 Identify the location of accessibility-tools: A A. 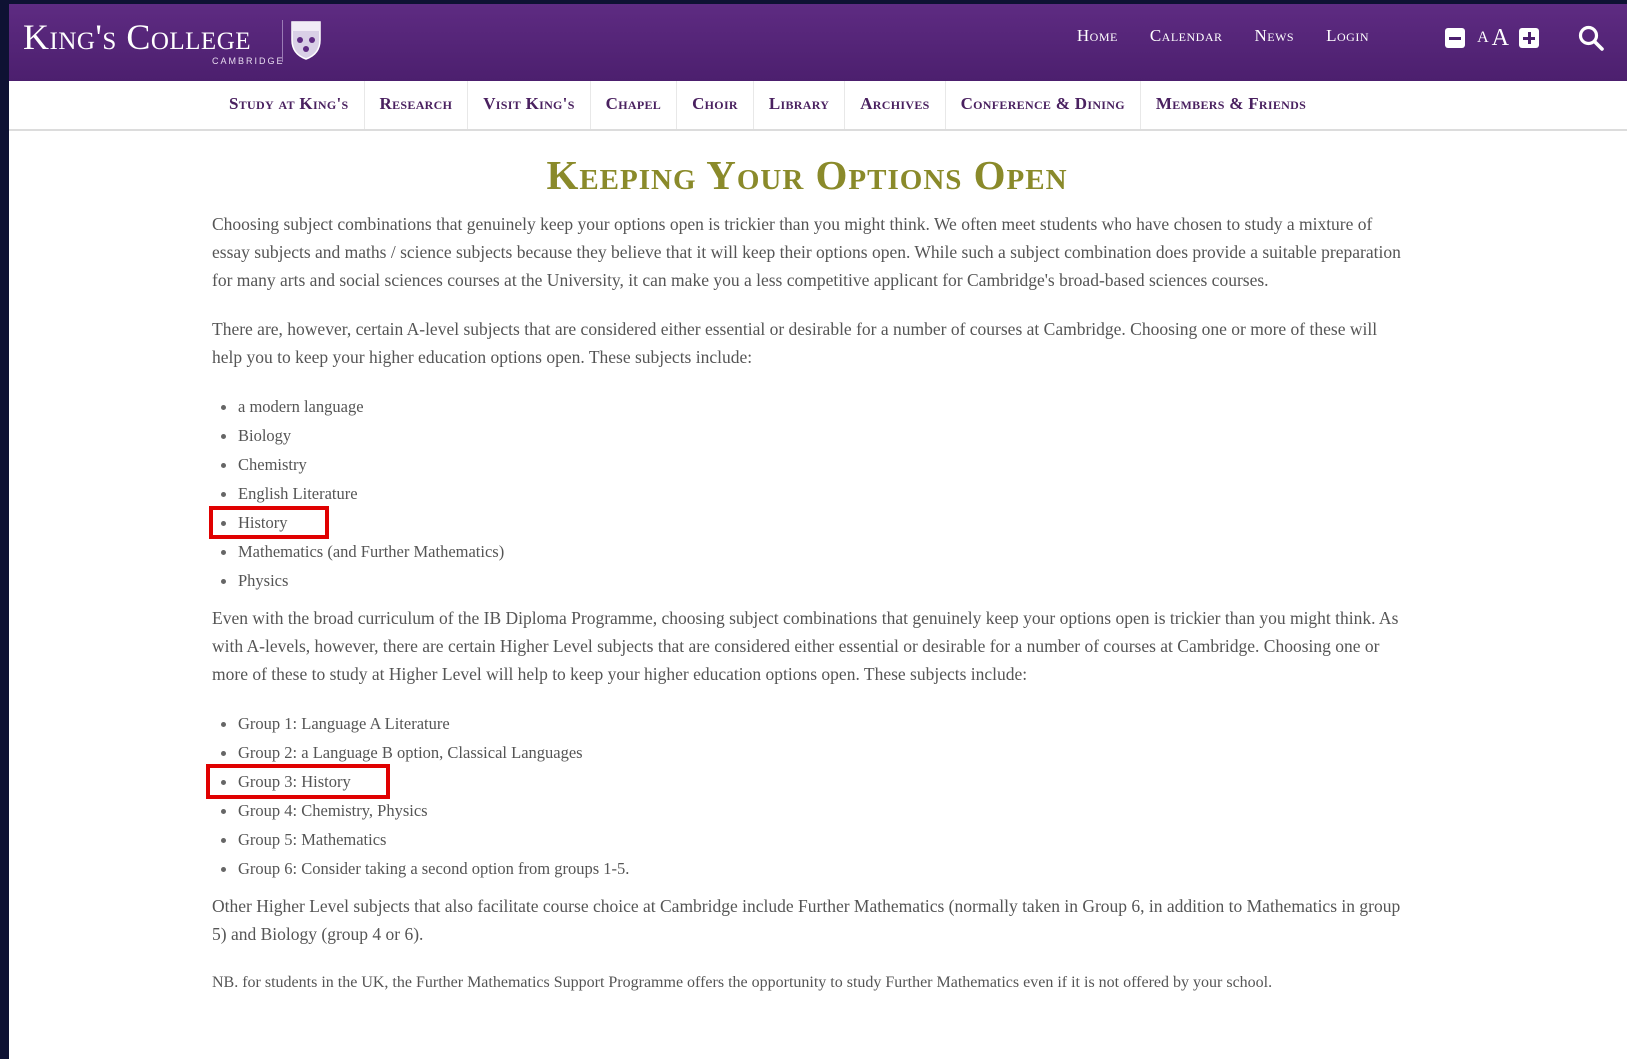
(1525, 38).